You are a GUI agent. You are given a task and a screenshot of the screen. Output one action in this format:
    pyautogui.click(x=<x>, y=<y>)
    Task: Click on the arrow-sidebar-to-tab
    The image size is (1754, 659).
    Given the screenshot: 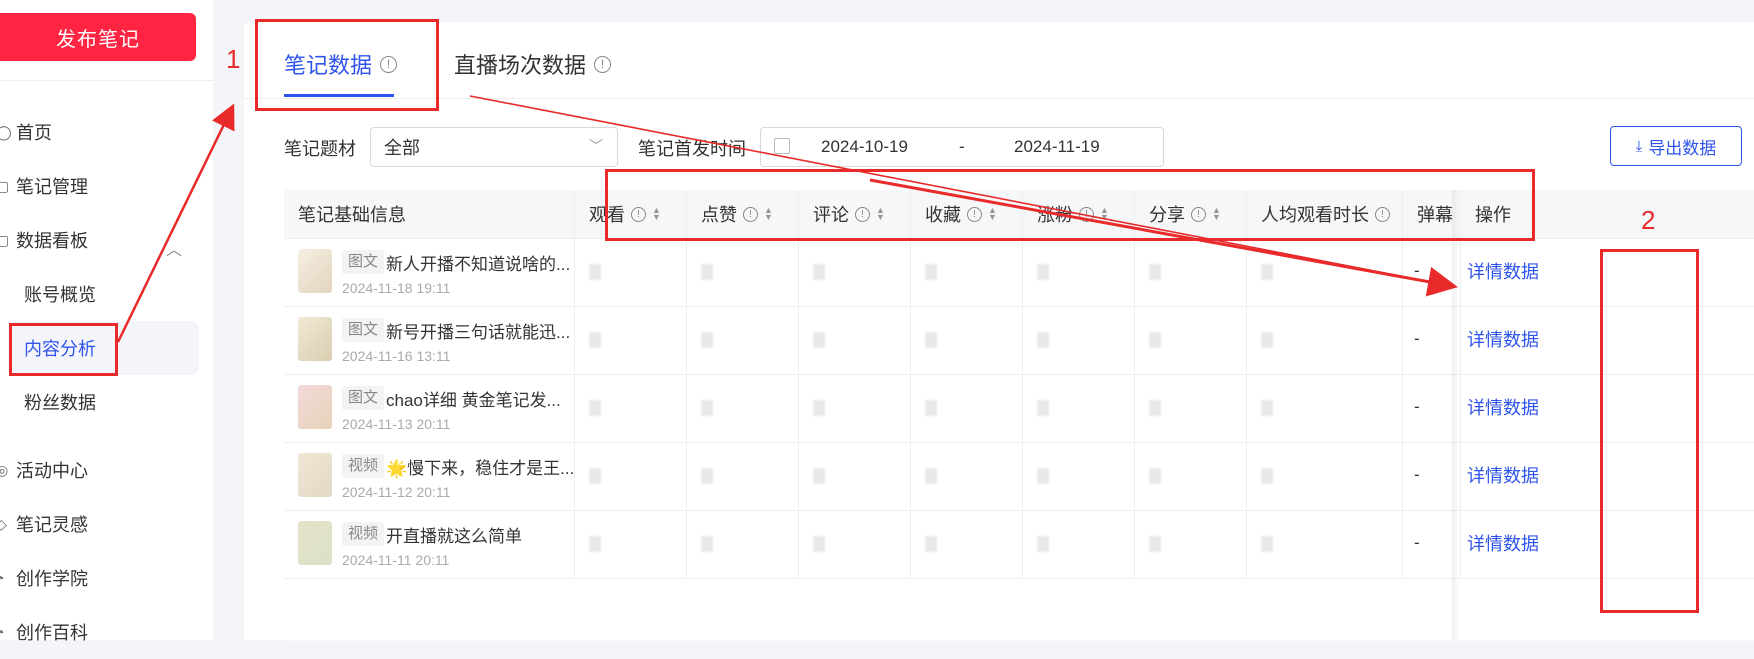 What is the action you would take?
    pyautogui.click(x=175, y=223)
    